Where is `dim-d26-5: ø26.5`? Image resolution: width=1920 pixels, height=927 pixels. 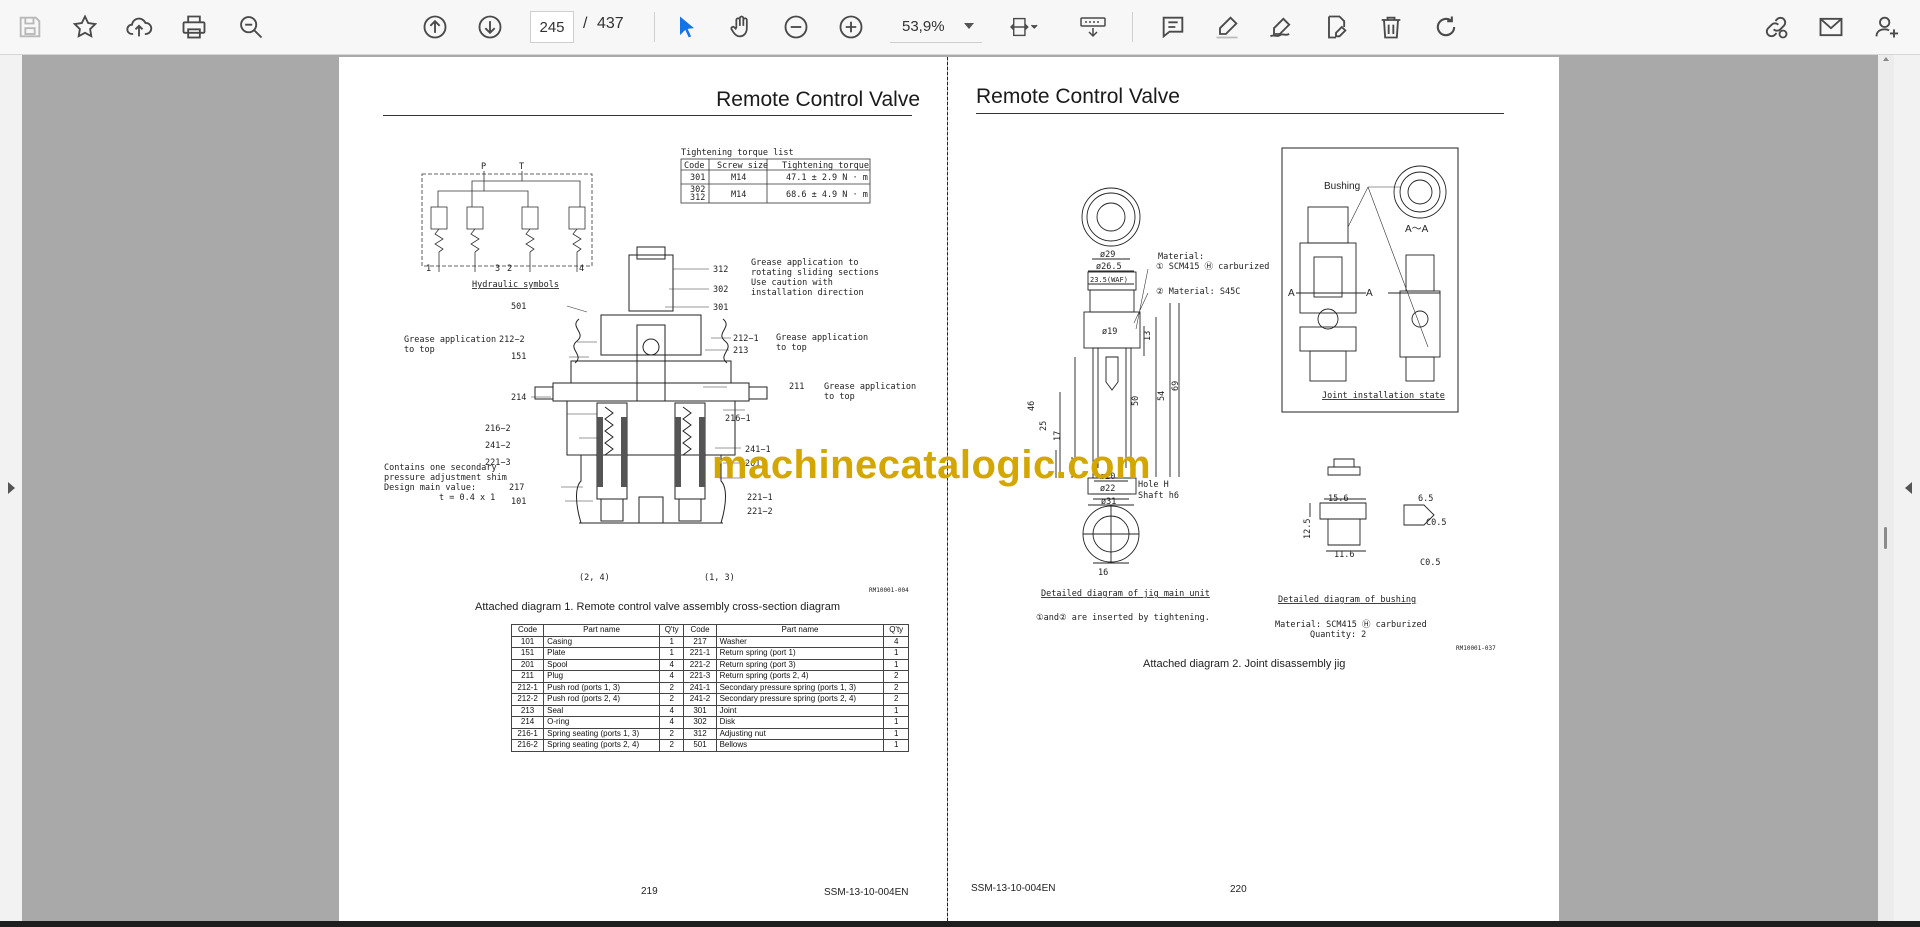 dim-d26-5: ø26.5 is located at coordinates (1109, 267).